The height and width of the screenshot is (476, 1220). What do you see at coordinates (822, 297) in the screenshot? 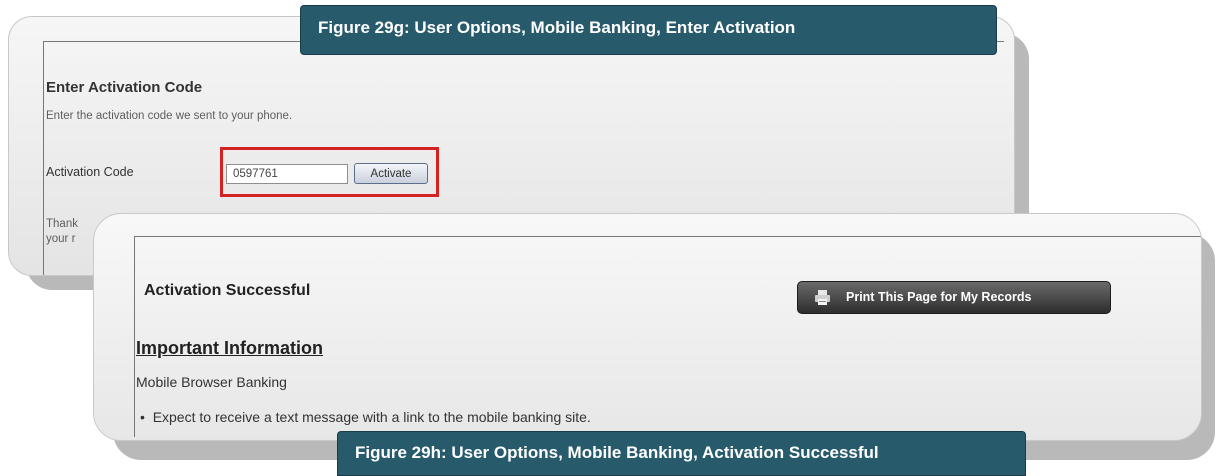
I see `printer-icon` at bounding box center [822, 297].